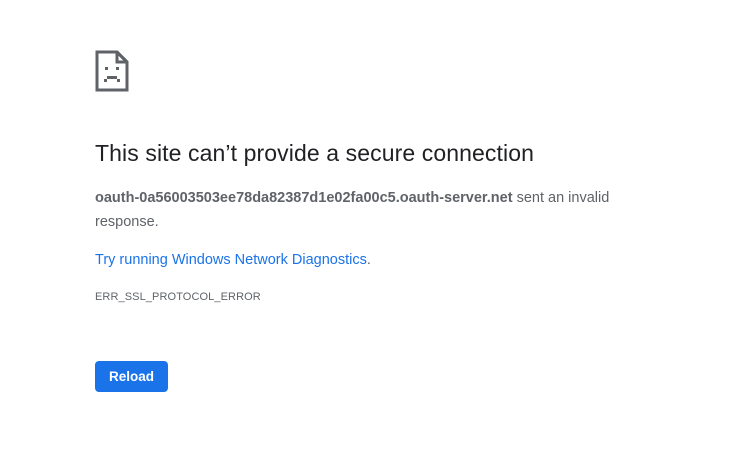 This screenshot has height=470, width=735. I want to click on network-diagnostics-link: Try running Windows Network Diagnostics, so click(231, 260).